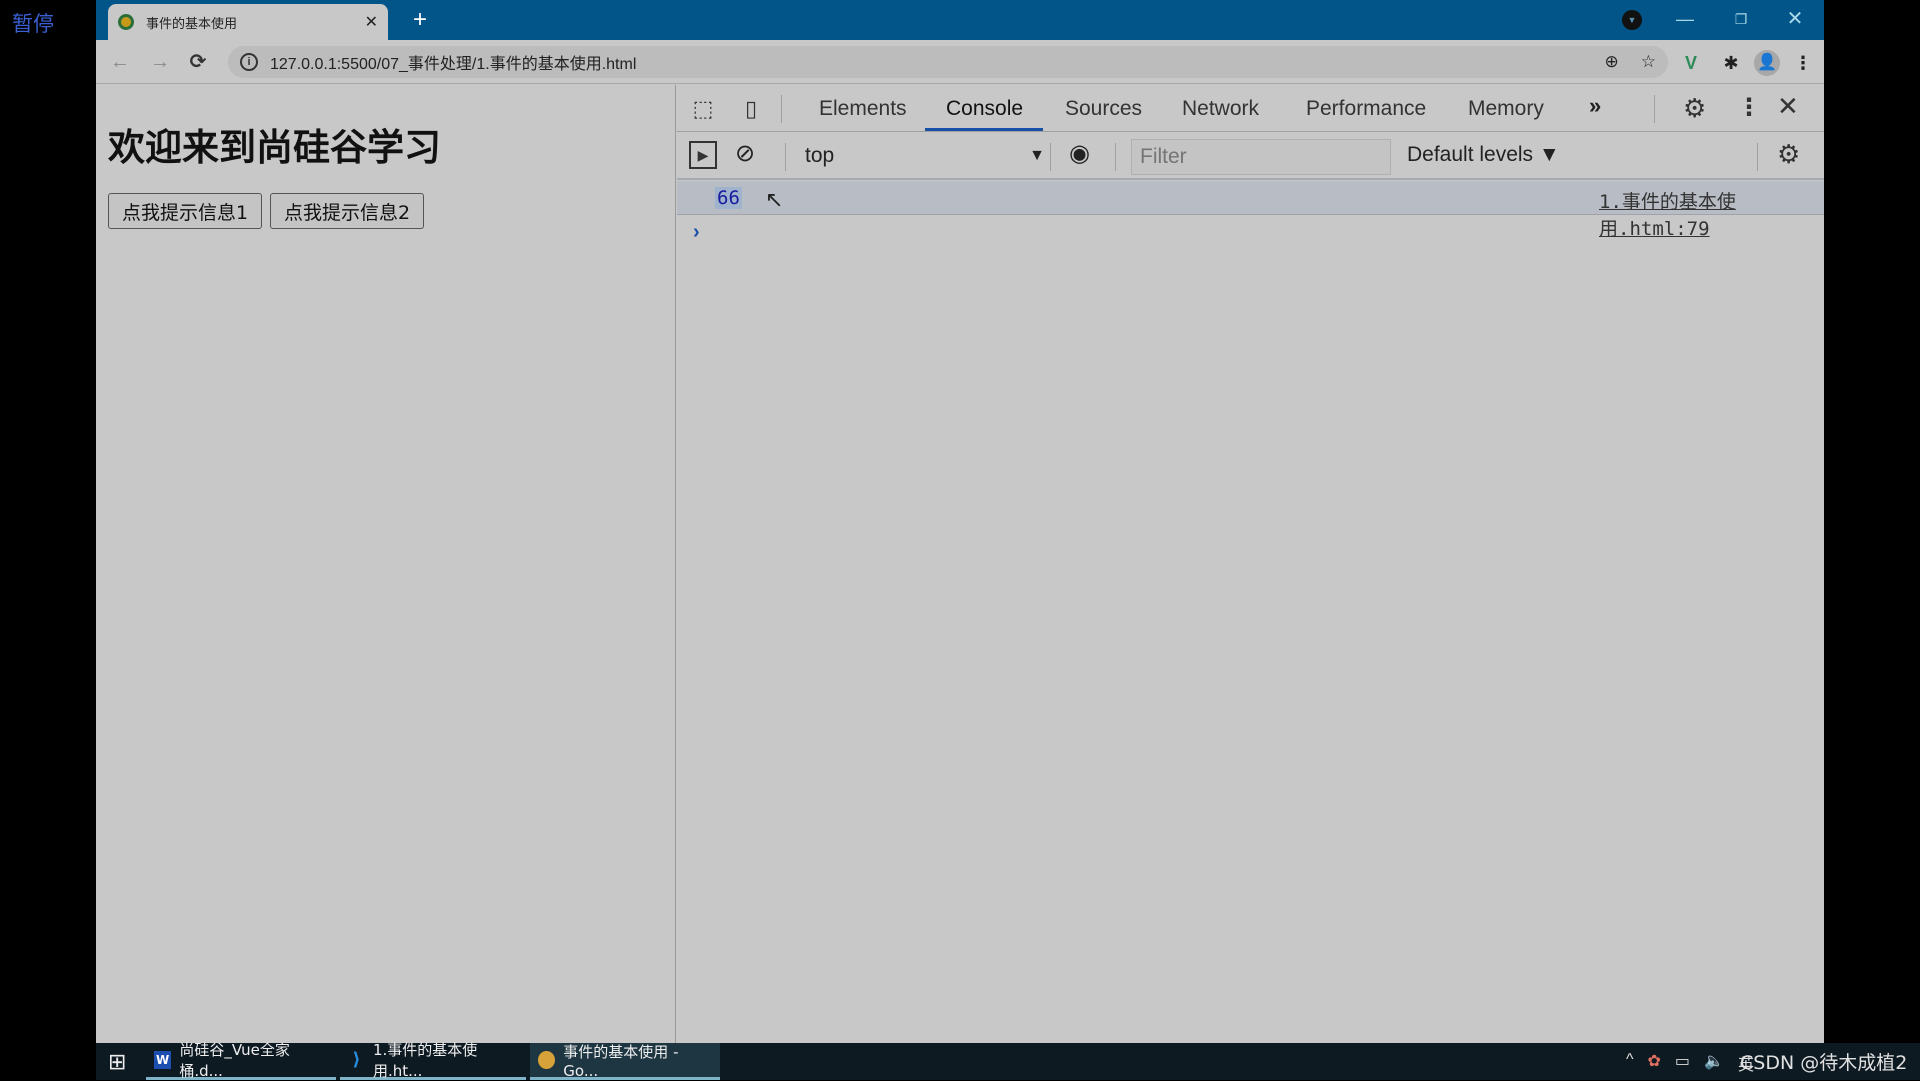 The height and width of the screenshot is (1081, 1920). I want to click on console-sidebar-toggle-icon: ▶, so click(703, 155).